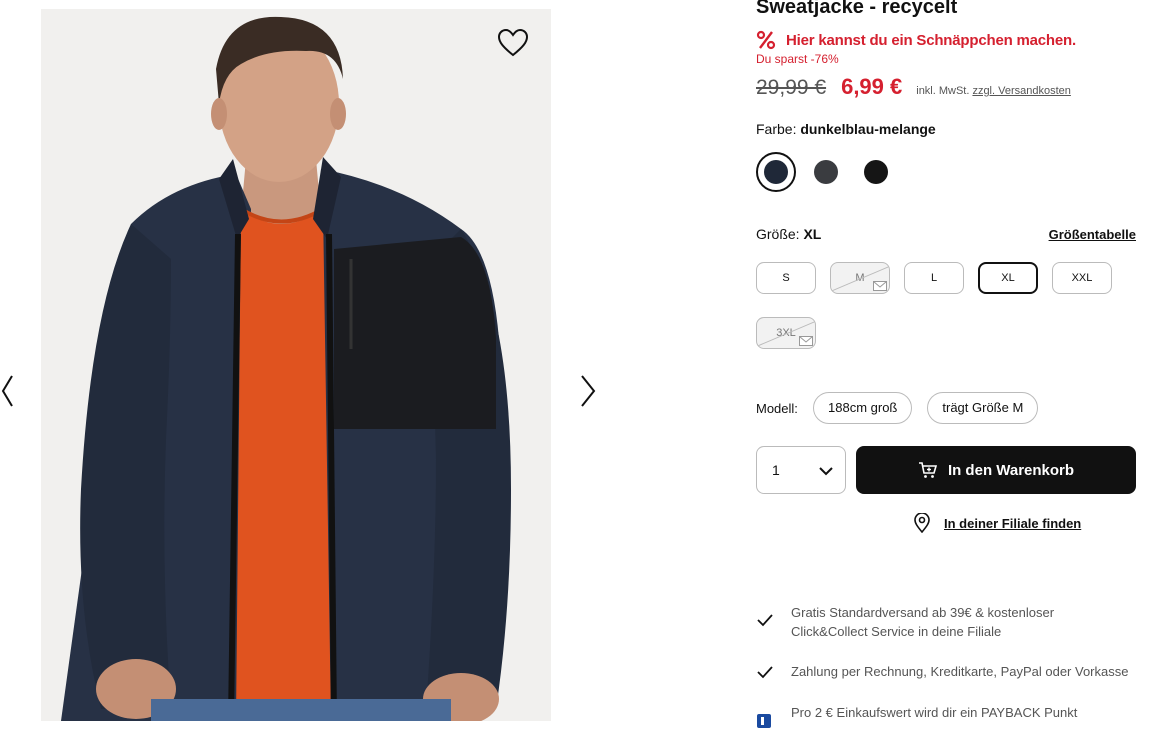 The height and width of the screenshot is (729, 1160). I want to click on add-to-cart-button: In den Warenkorb, so click(996, 470).